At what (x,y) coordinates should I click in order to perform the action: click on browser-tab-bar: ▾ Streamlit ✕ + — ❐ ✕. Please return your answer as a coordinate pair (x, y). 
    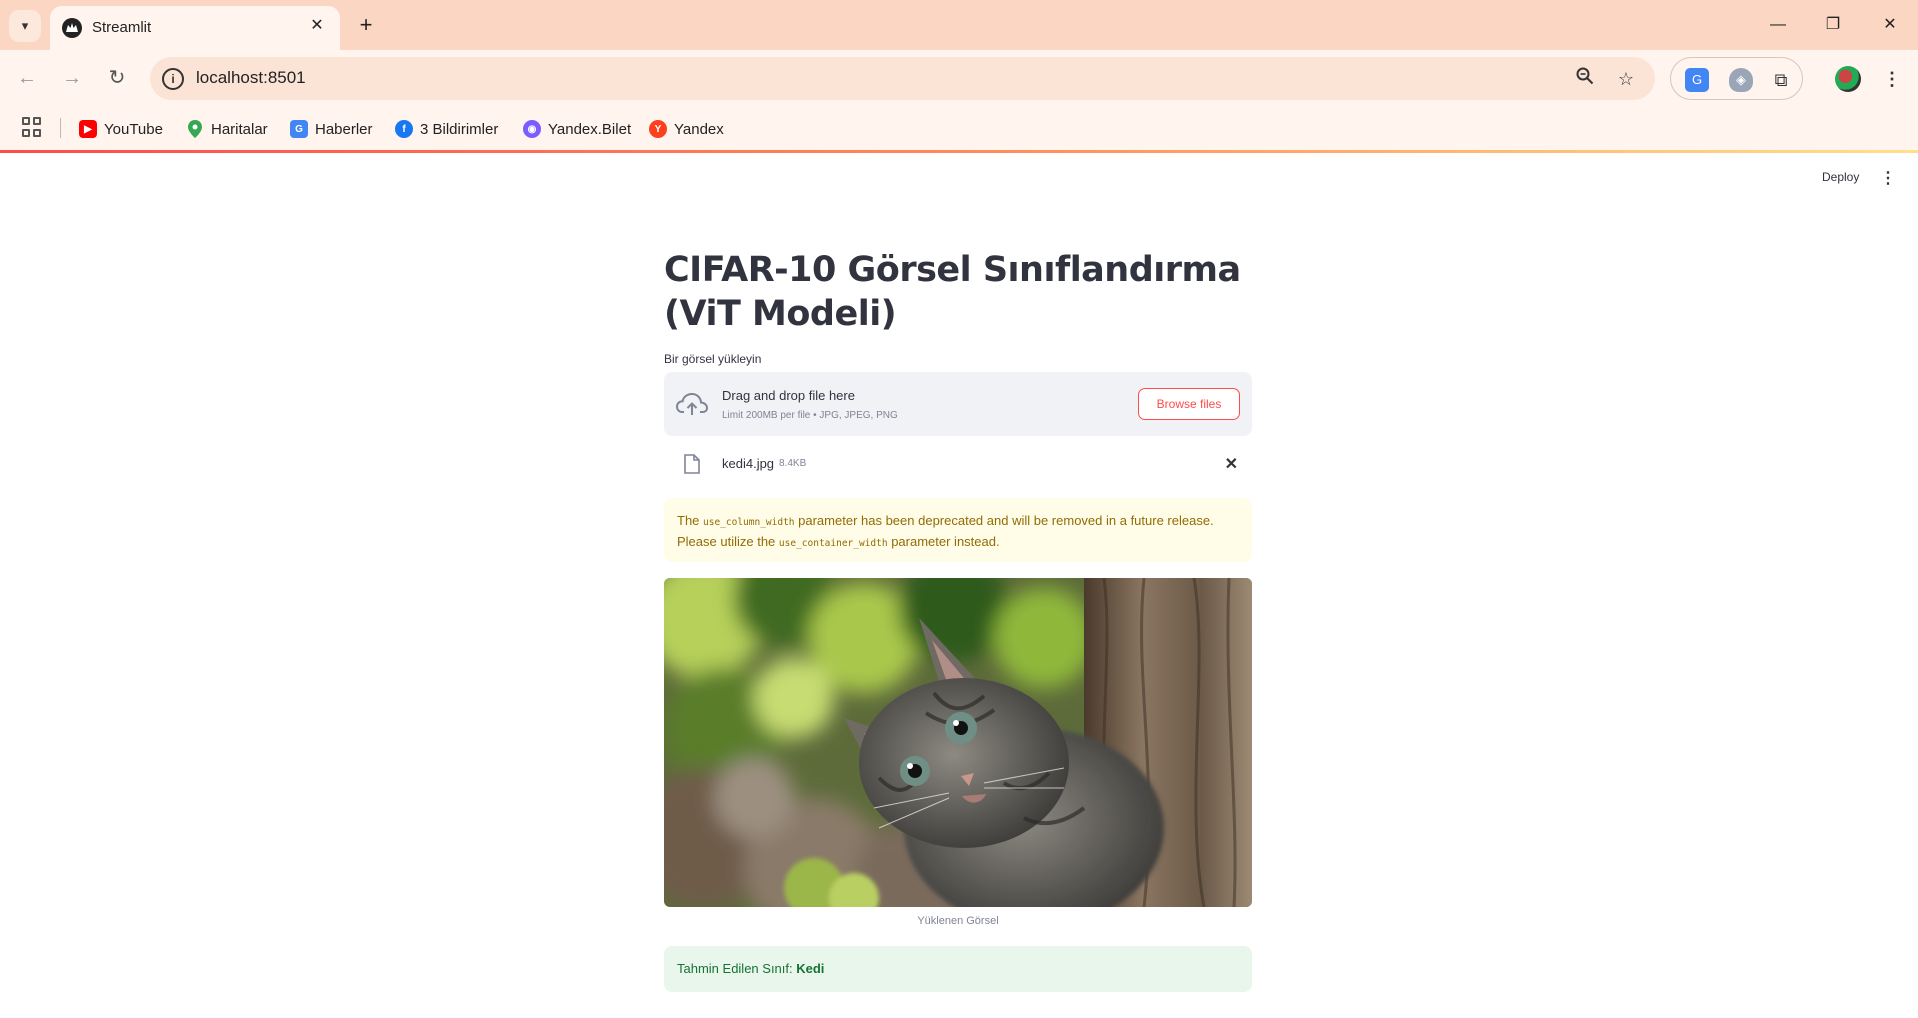
    Looking at the image, I should click on (959, 25).